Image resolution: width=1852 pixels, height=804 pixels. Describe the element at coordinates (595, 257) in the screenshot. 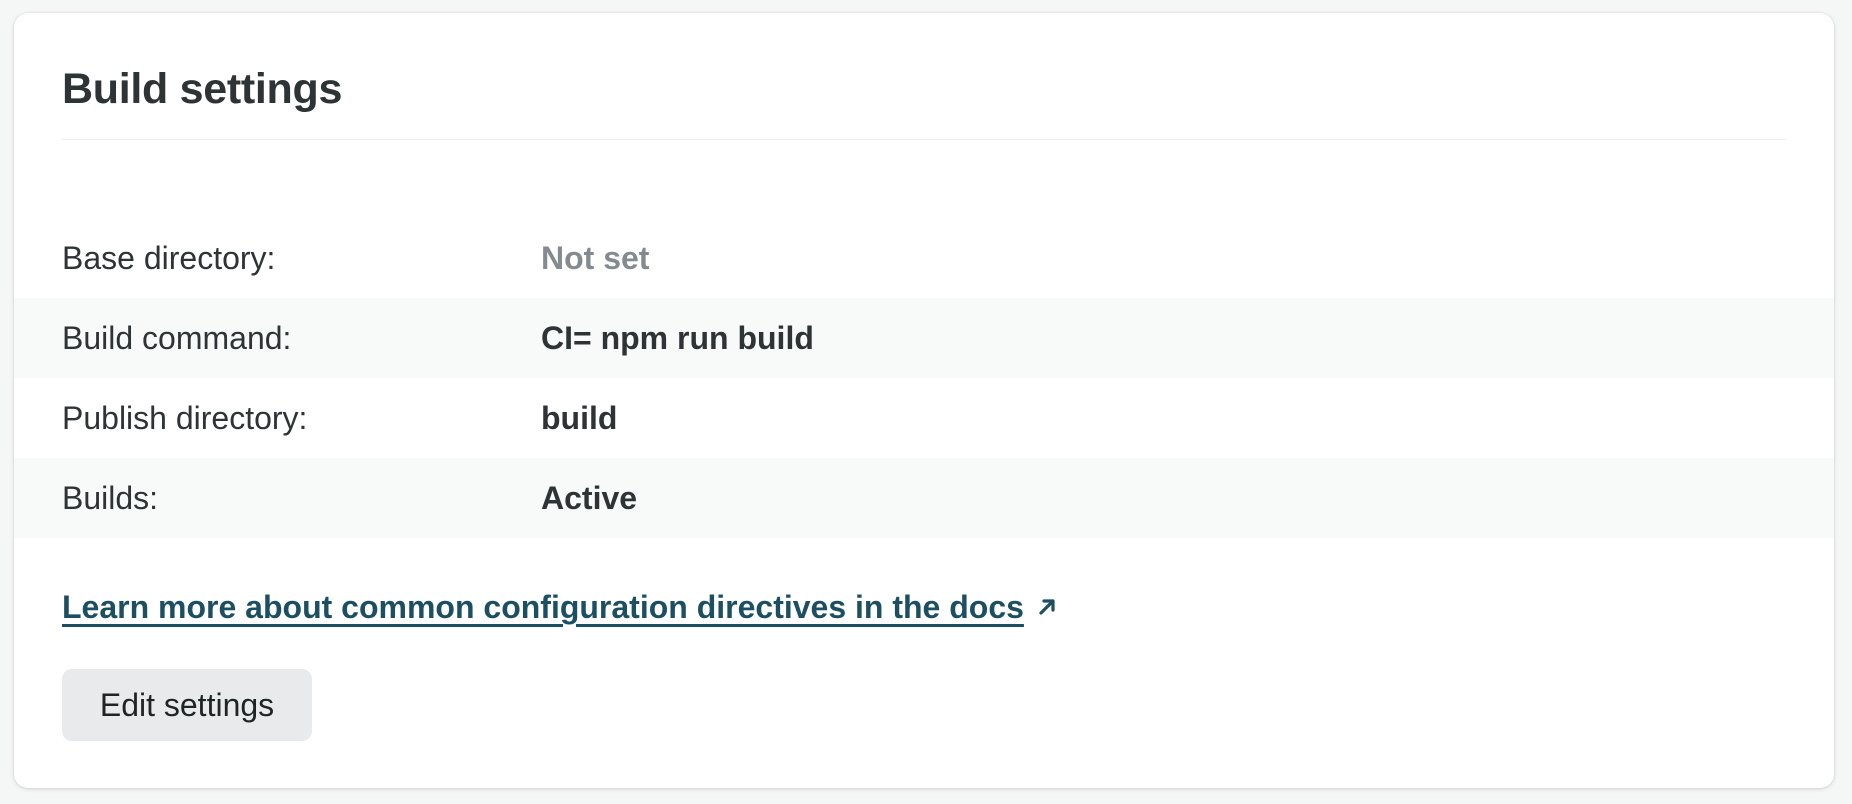

I see `setting-value: Not set` at that location.